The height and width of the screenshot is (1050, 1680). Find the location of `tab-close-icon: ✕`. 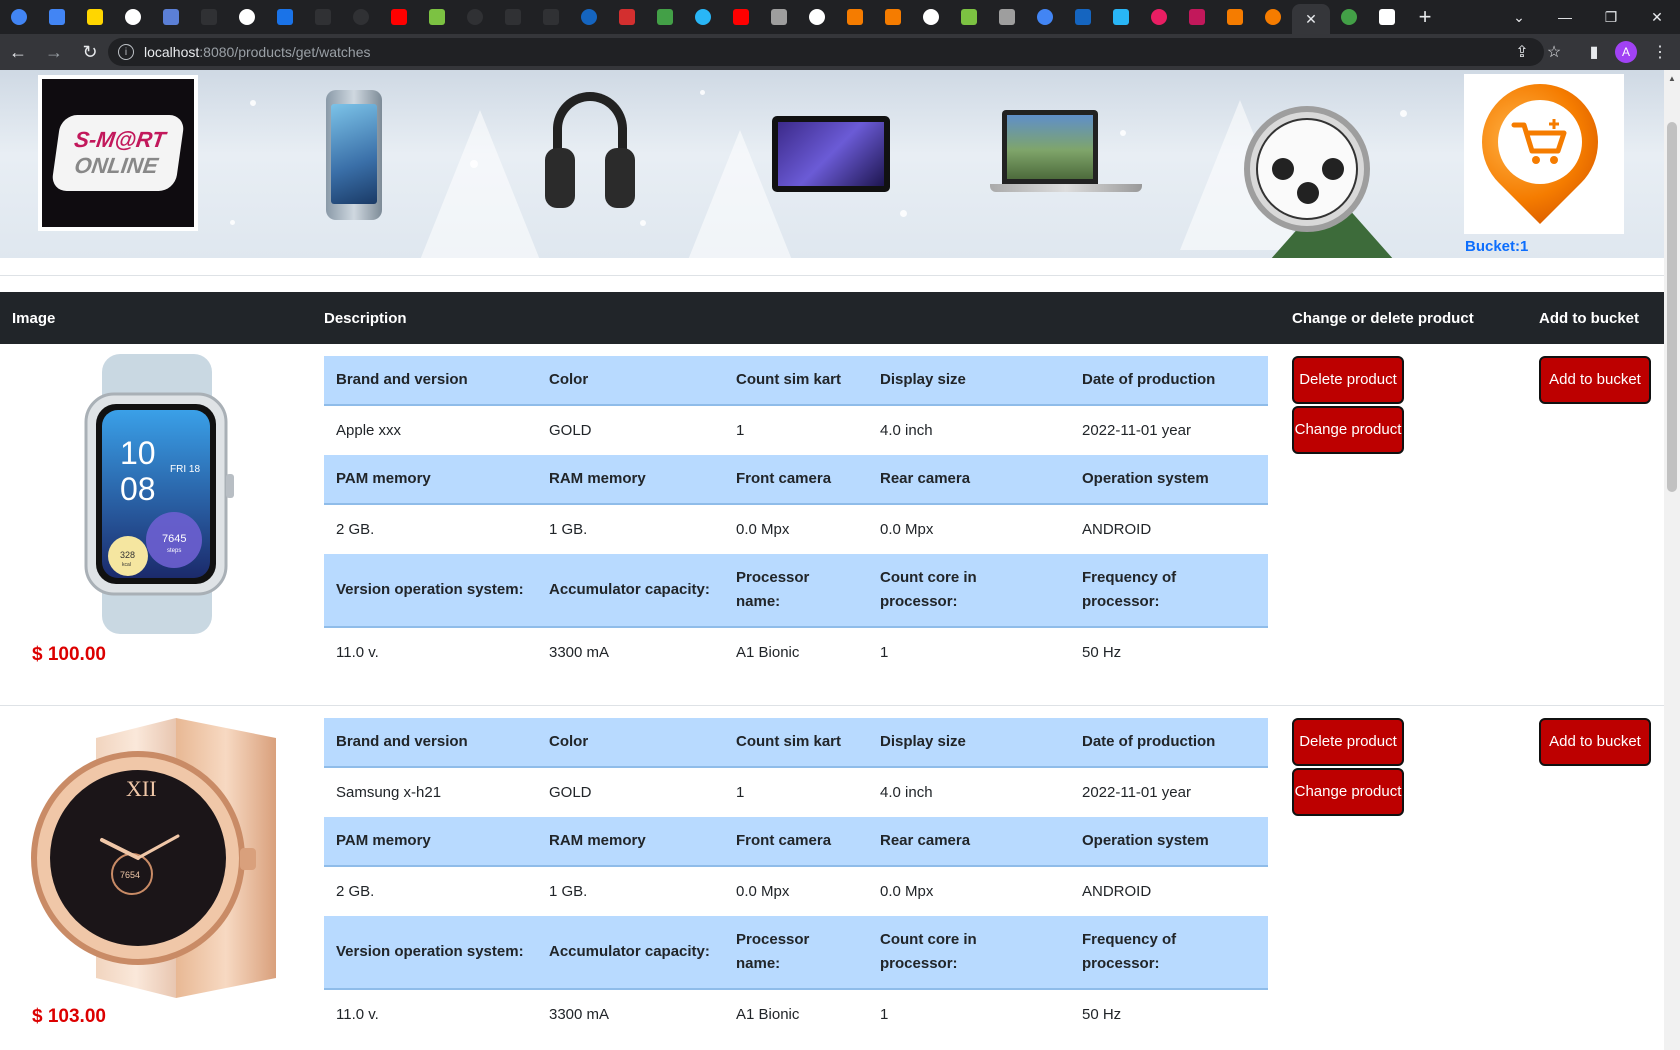

tab-close-icon: ✕ is located at coordinates (1311, 19).